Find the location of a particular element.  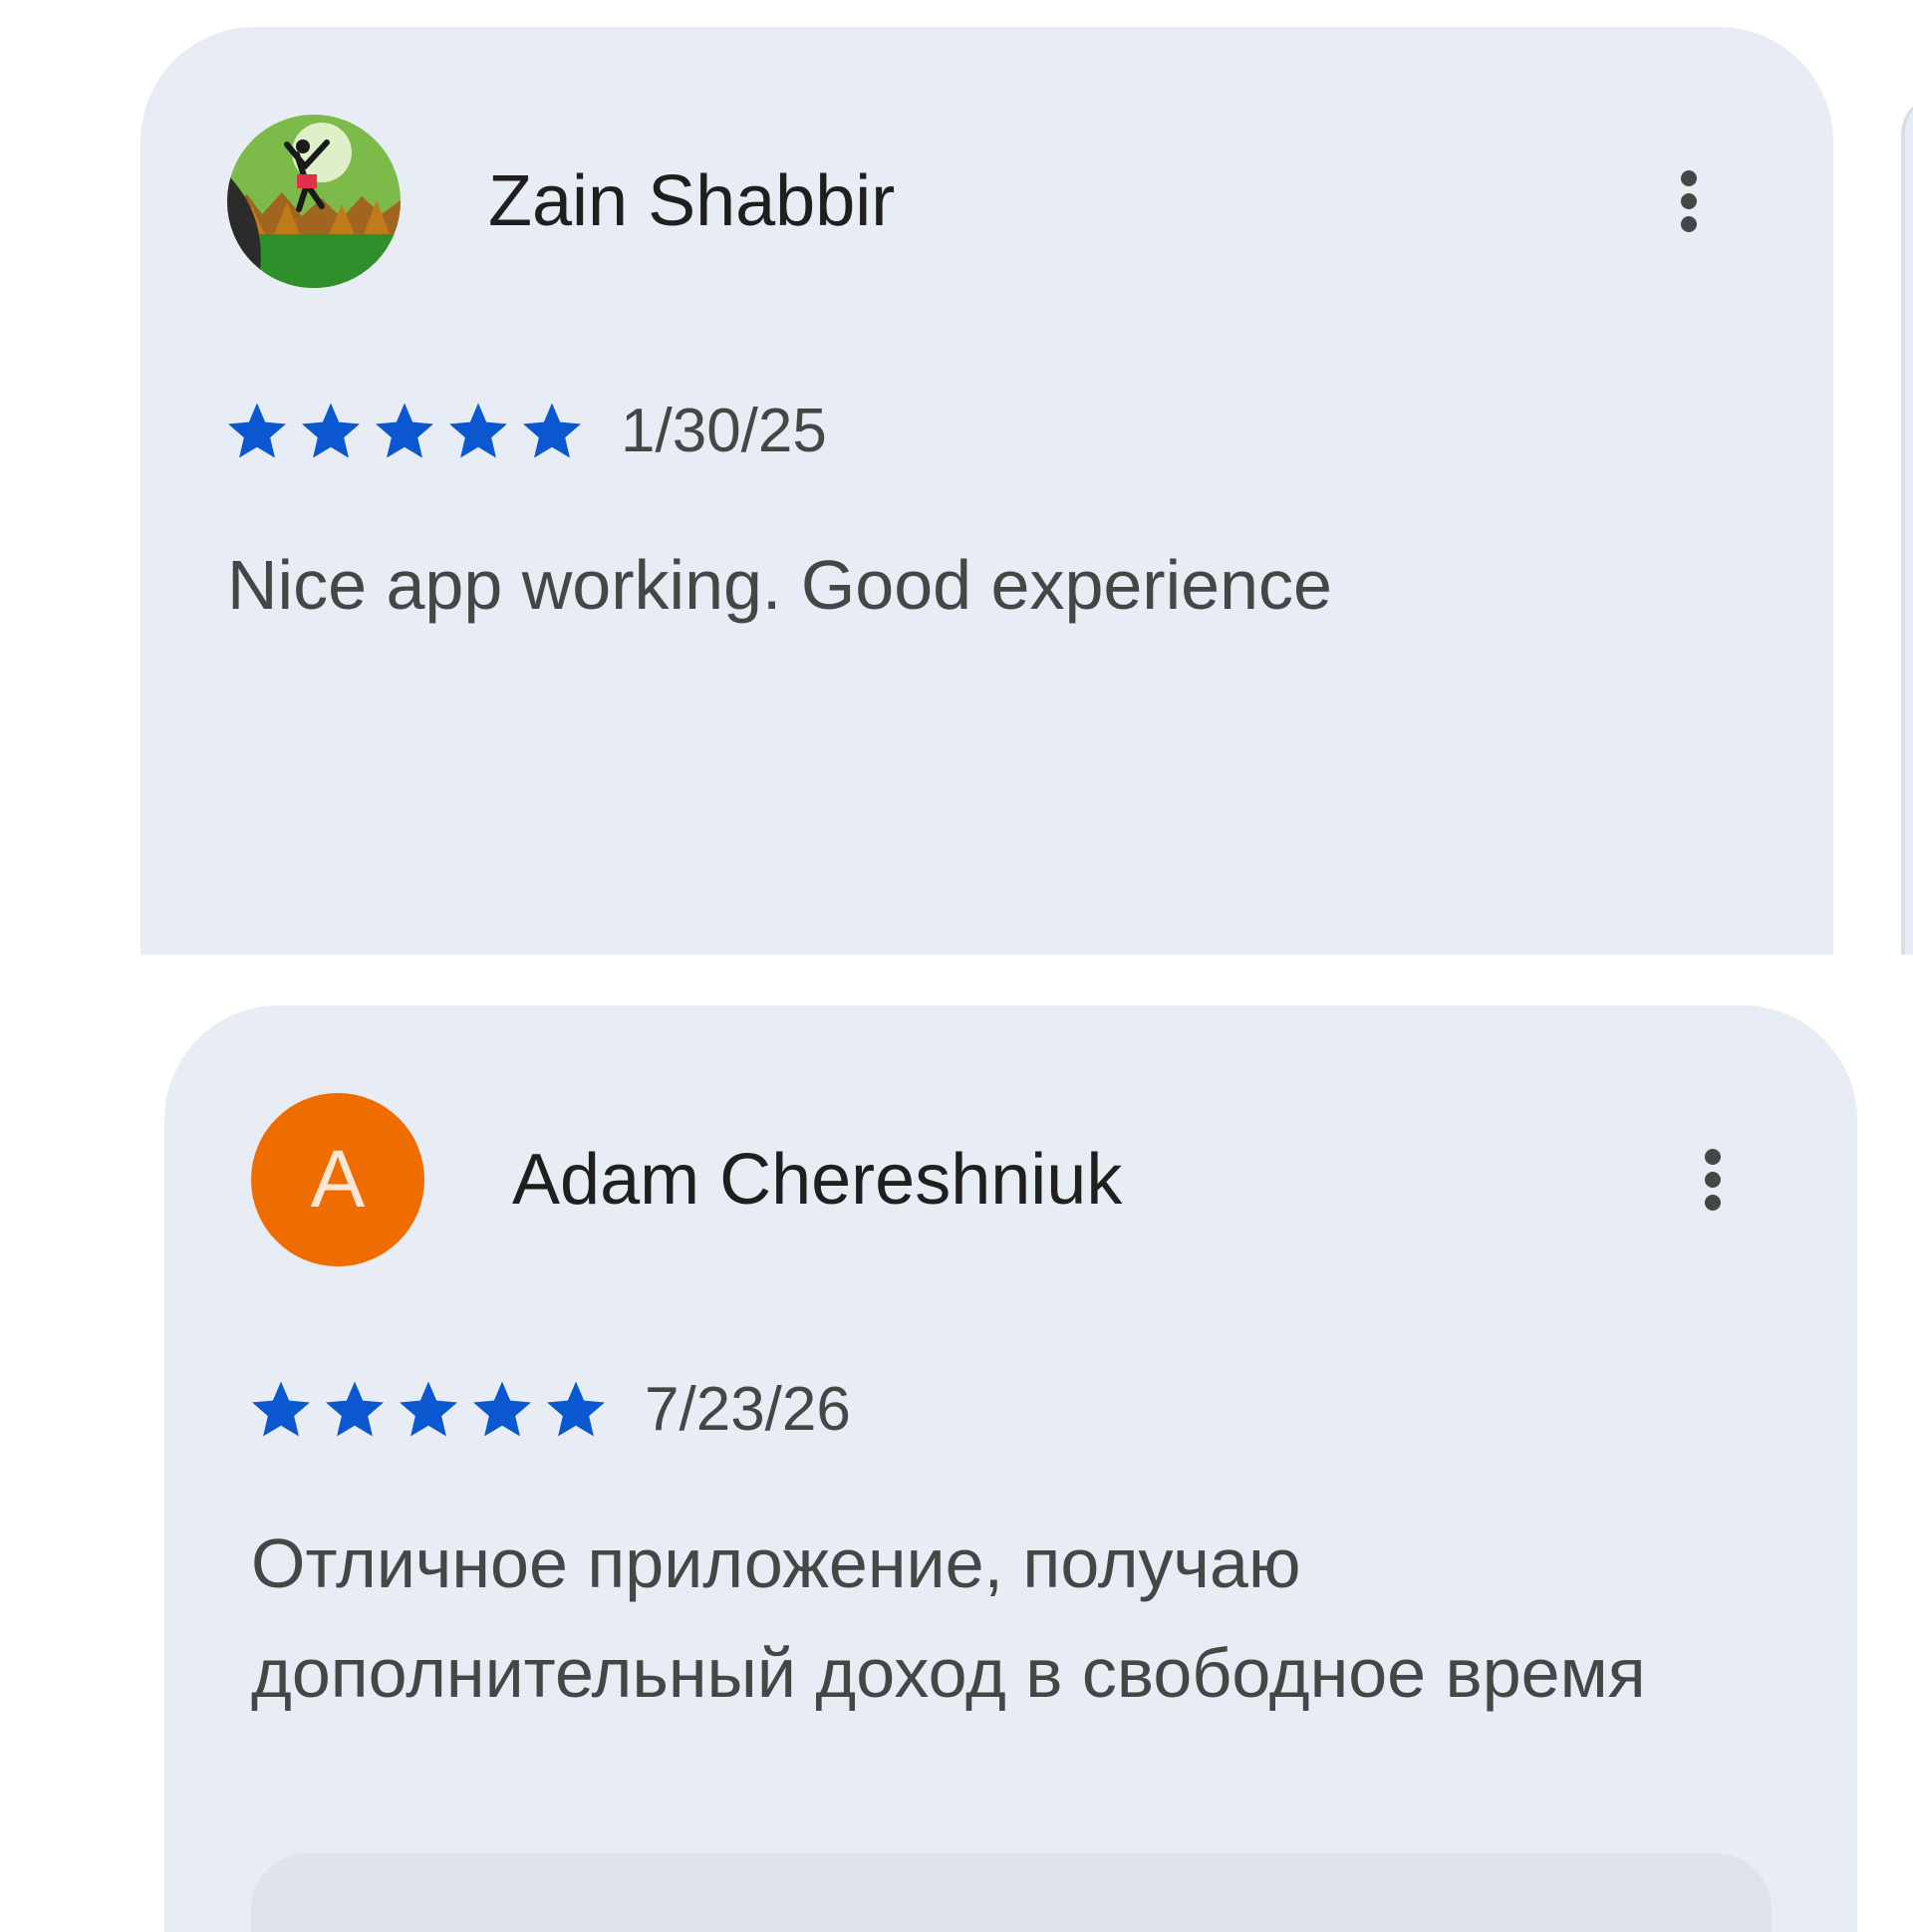

rating-row: 7/23/26 is located at coordinates (551, 1409).